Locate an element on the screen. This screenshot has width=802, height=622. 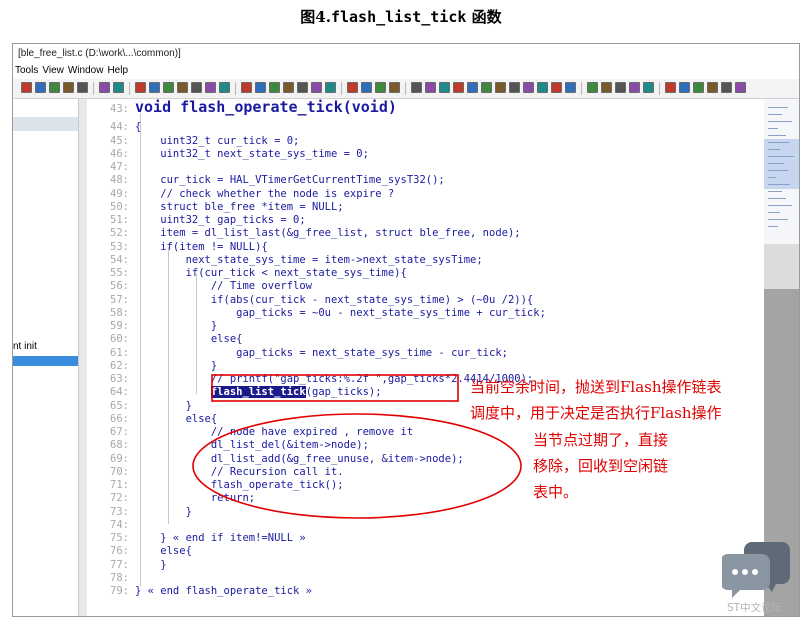
code-line: 76: else{ is located at coordinates (140, 551).